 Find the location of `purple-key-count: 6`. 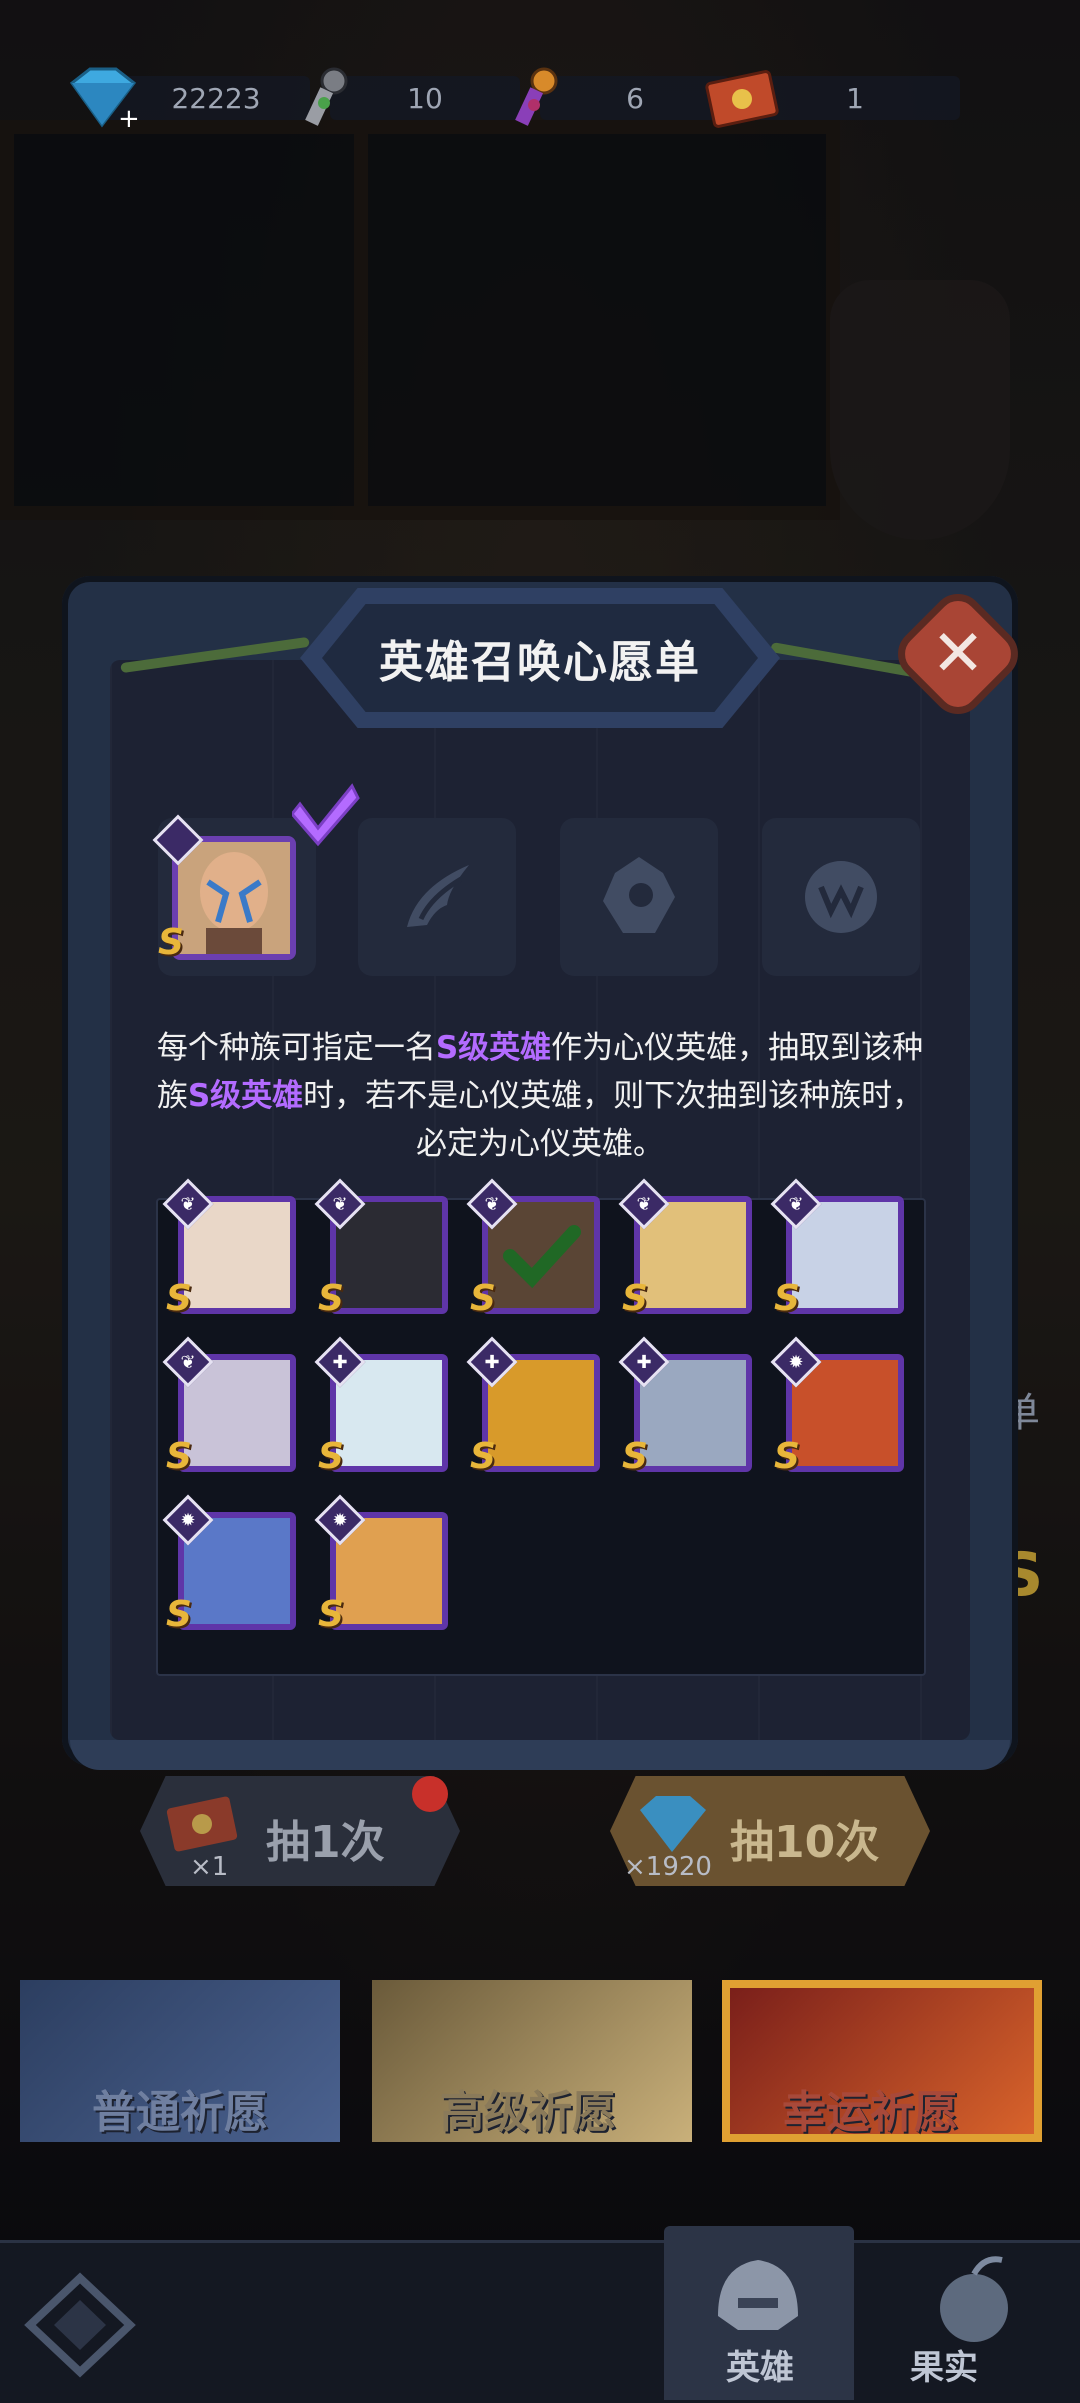

purple-key-count: 6 is located at coordinates (635, 98).